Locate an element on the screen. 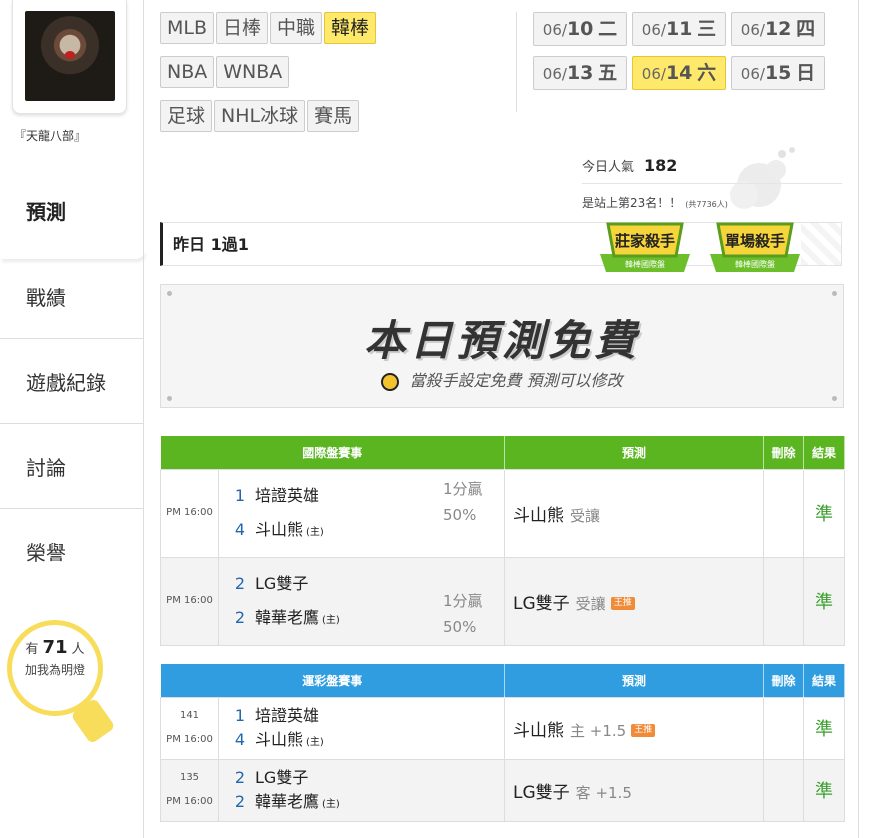 The image size is (869, 838). prediction-cell: LG雙子 受讓 王推 is located at coordinates (634, 601).